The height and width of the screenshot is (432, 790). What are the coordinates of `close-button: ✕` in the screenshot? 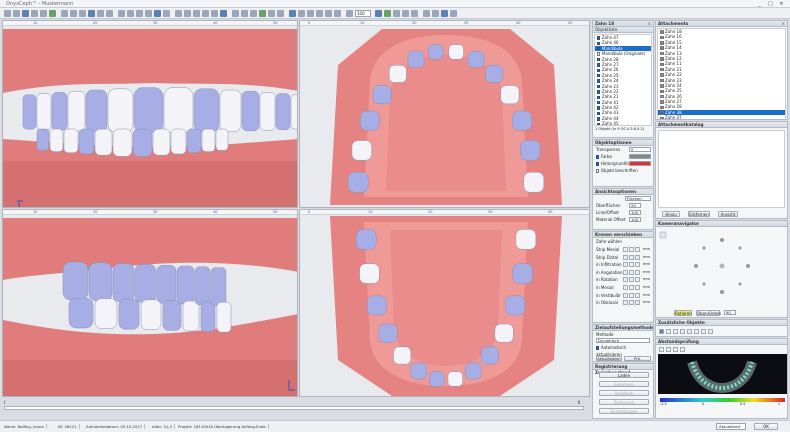 It's located at (781, 4).